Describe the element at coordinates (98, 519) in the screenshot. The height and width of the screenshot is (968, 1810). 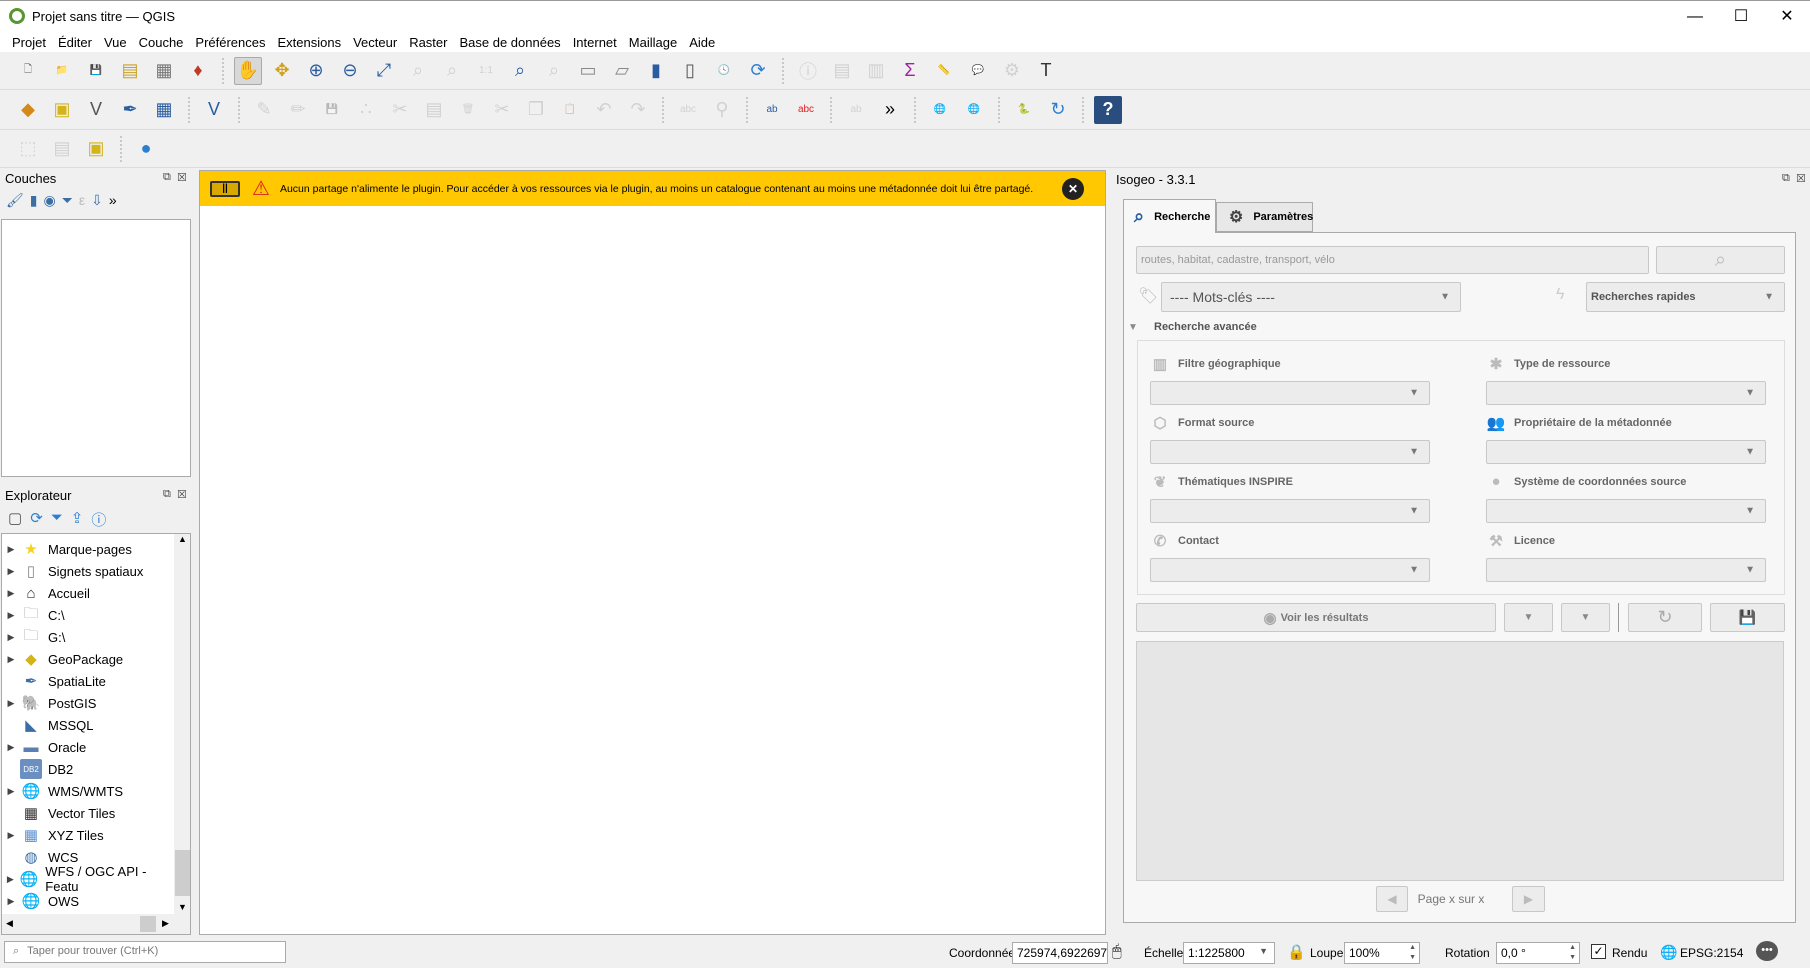
I see `info-icon: ⓘ` at that location.